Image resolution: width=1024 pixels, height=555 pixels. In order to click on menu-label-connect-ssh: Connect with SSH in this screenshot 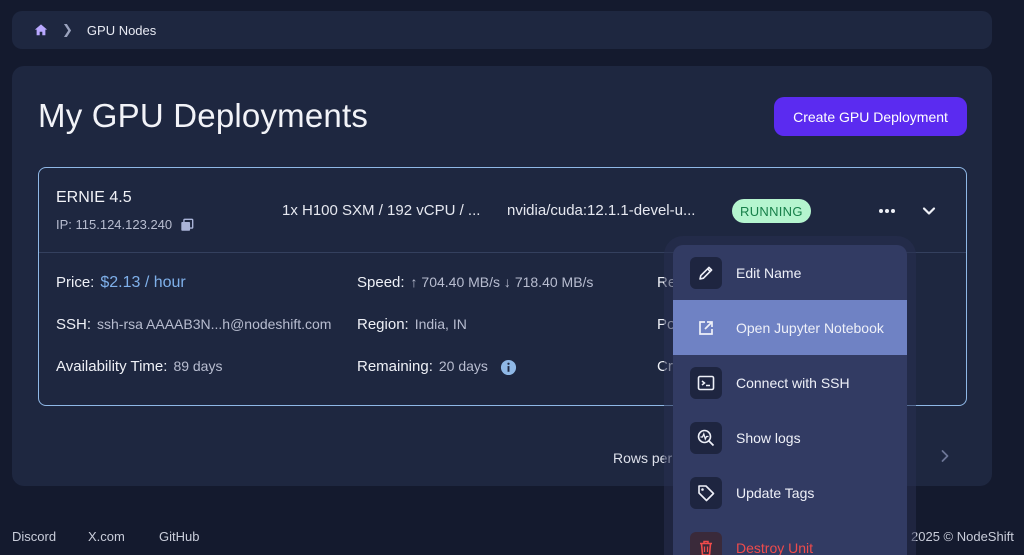, I will do `click(793, 382)`.